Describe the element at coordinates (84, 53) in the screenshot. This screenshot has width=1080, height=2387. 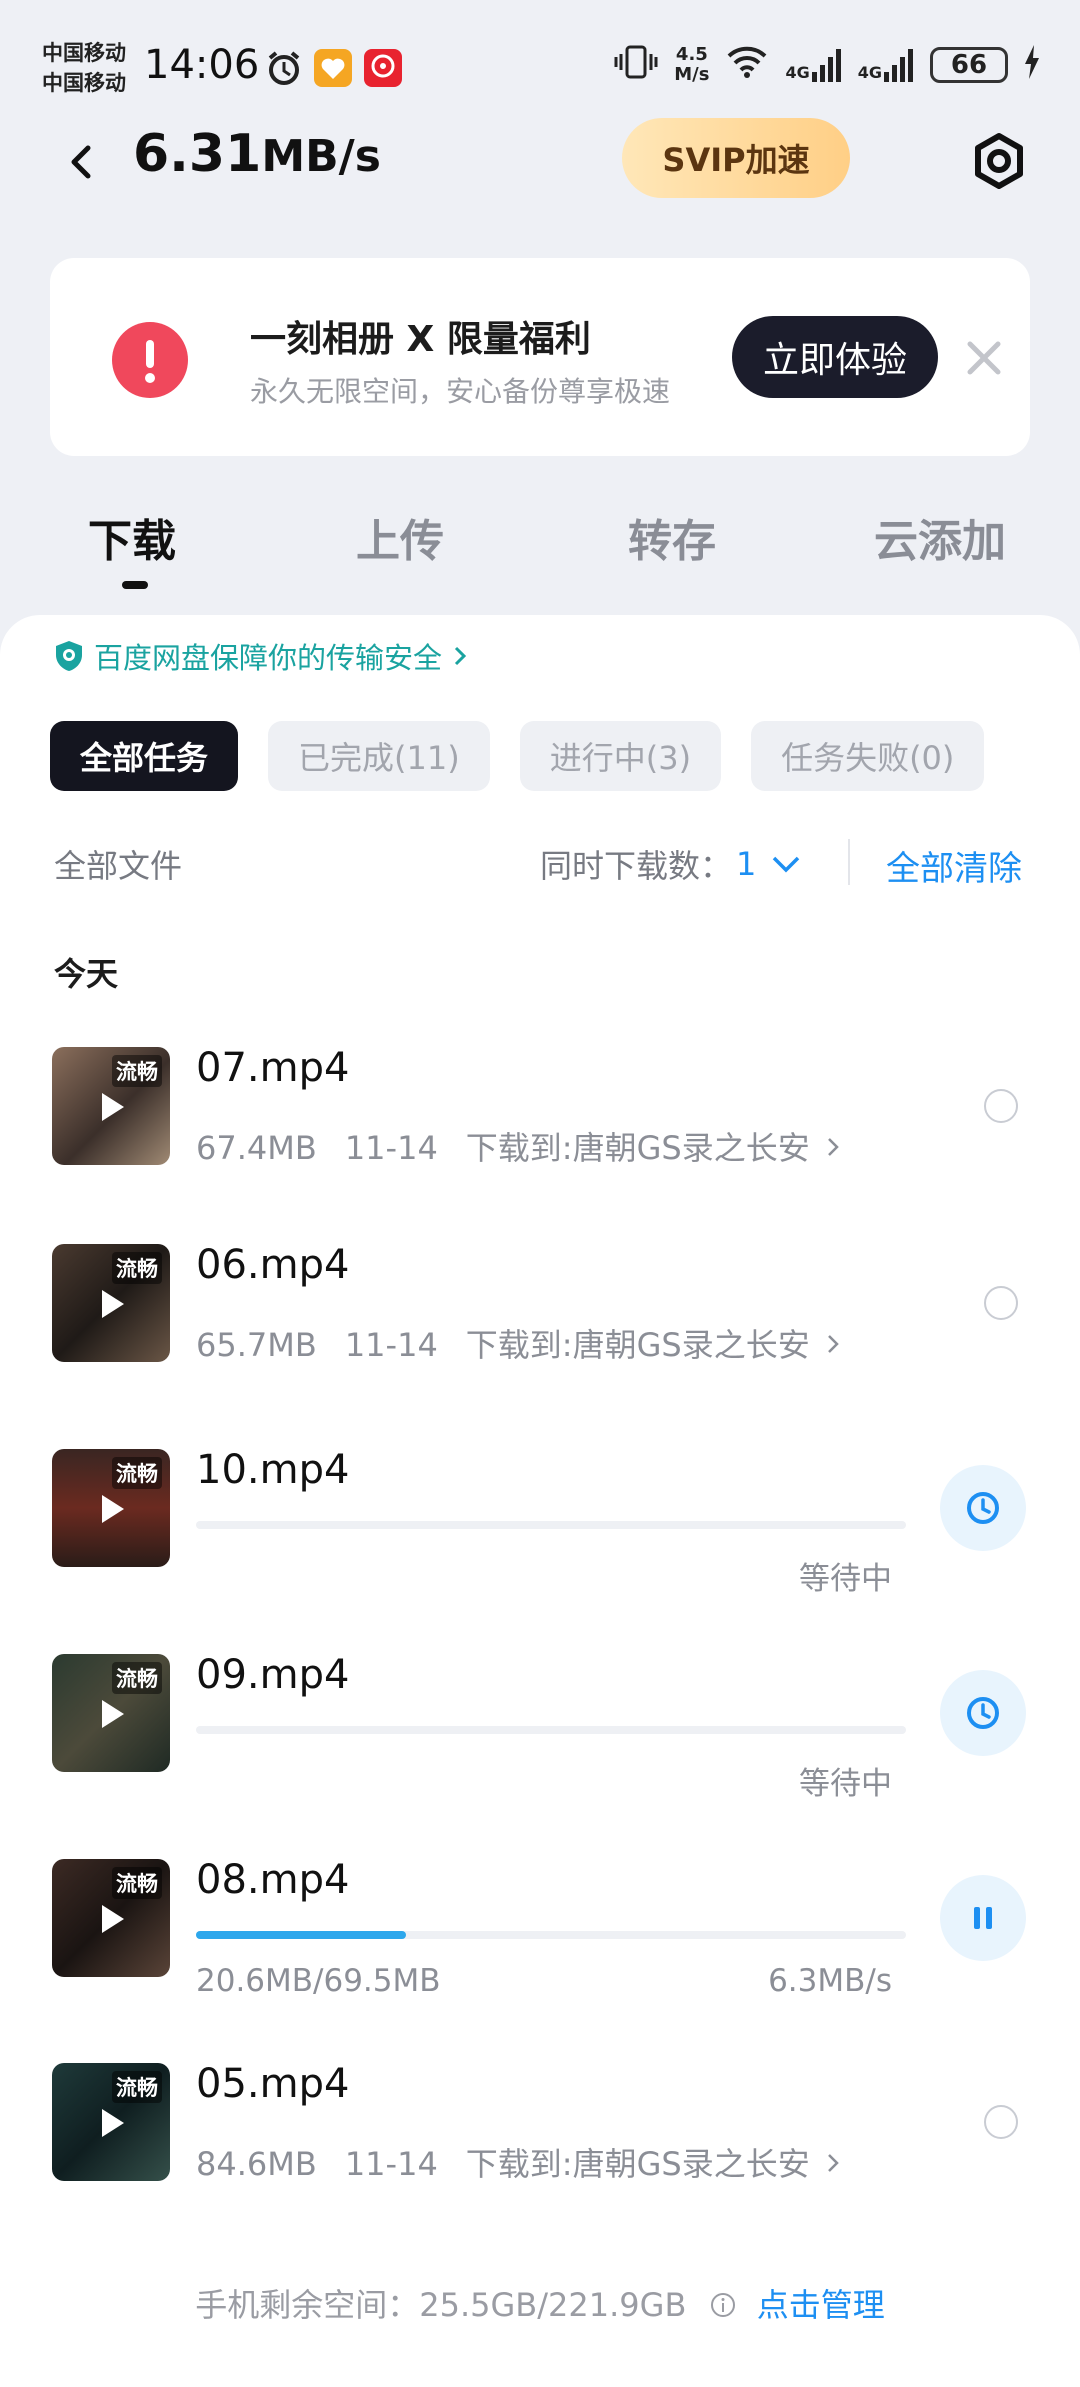
I see `carrier-1: 中国移动` at that location.